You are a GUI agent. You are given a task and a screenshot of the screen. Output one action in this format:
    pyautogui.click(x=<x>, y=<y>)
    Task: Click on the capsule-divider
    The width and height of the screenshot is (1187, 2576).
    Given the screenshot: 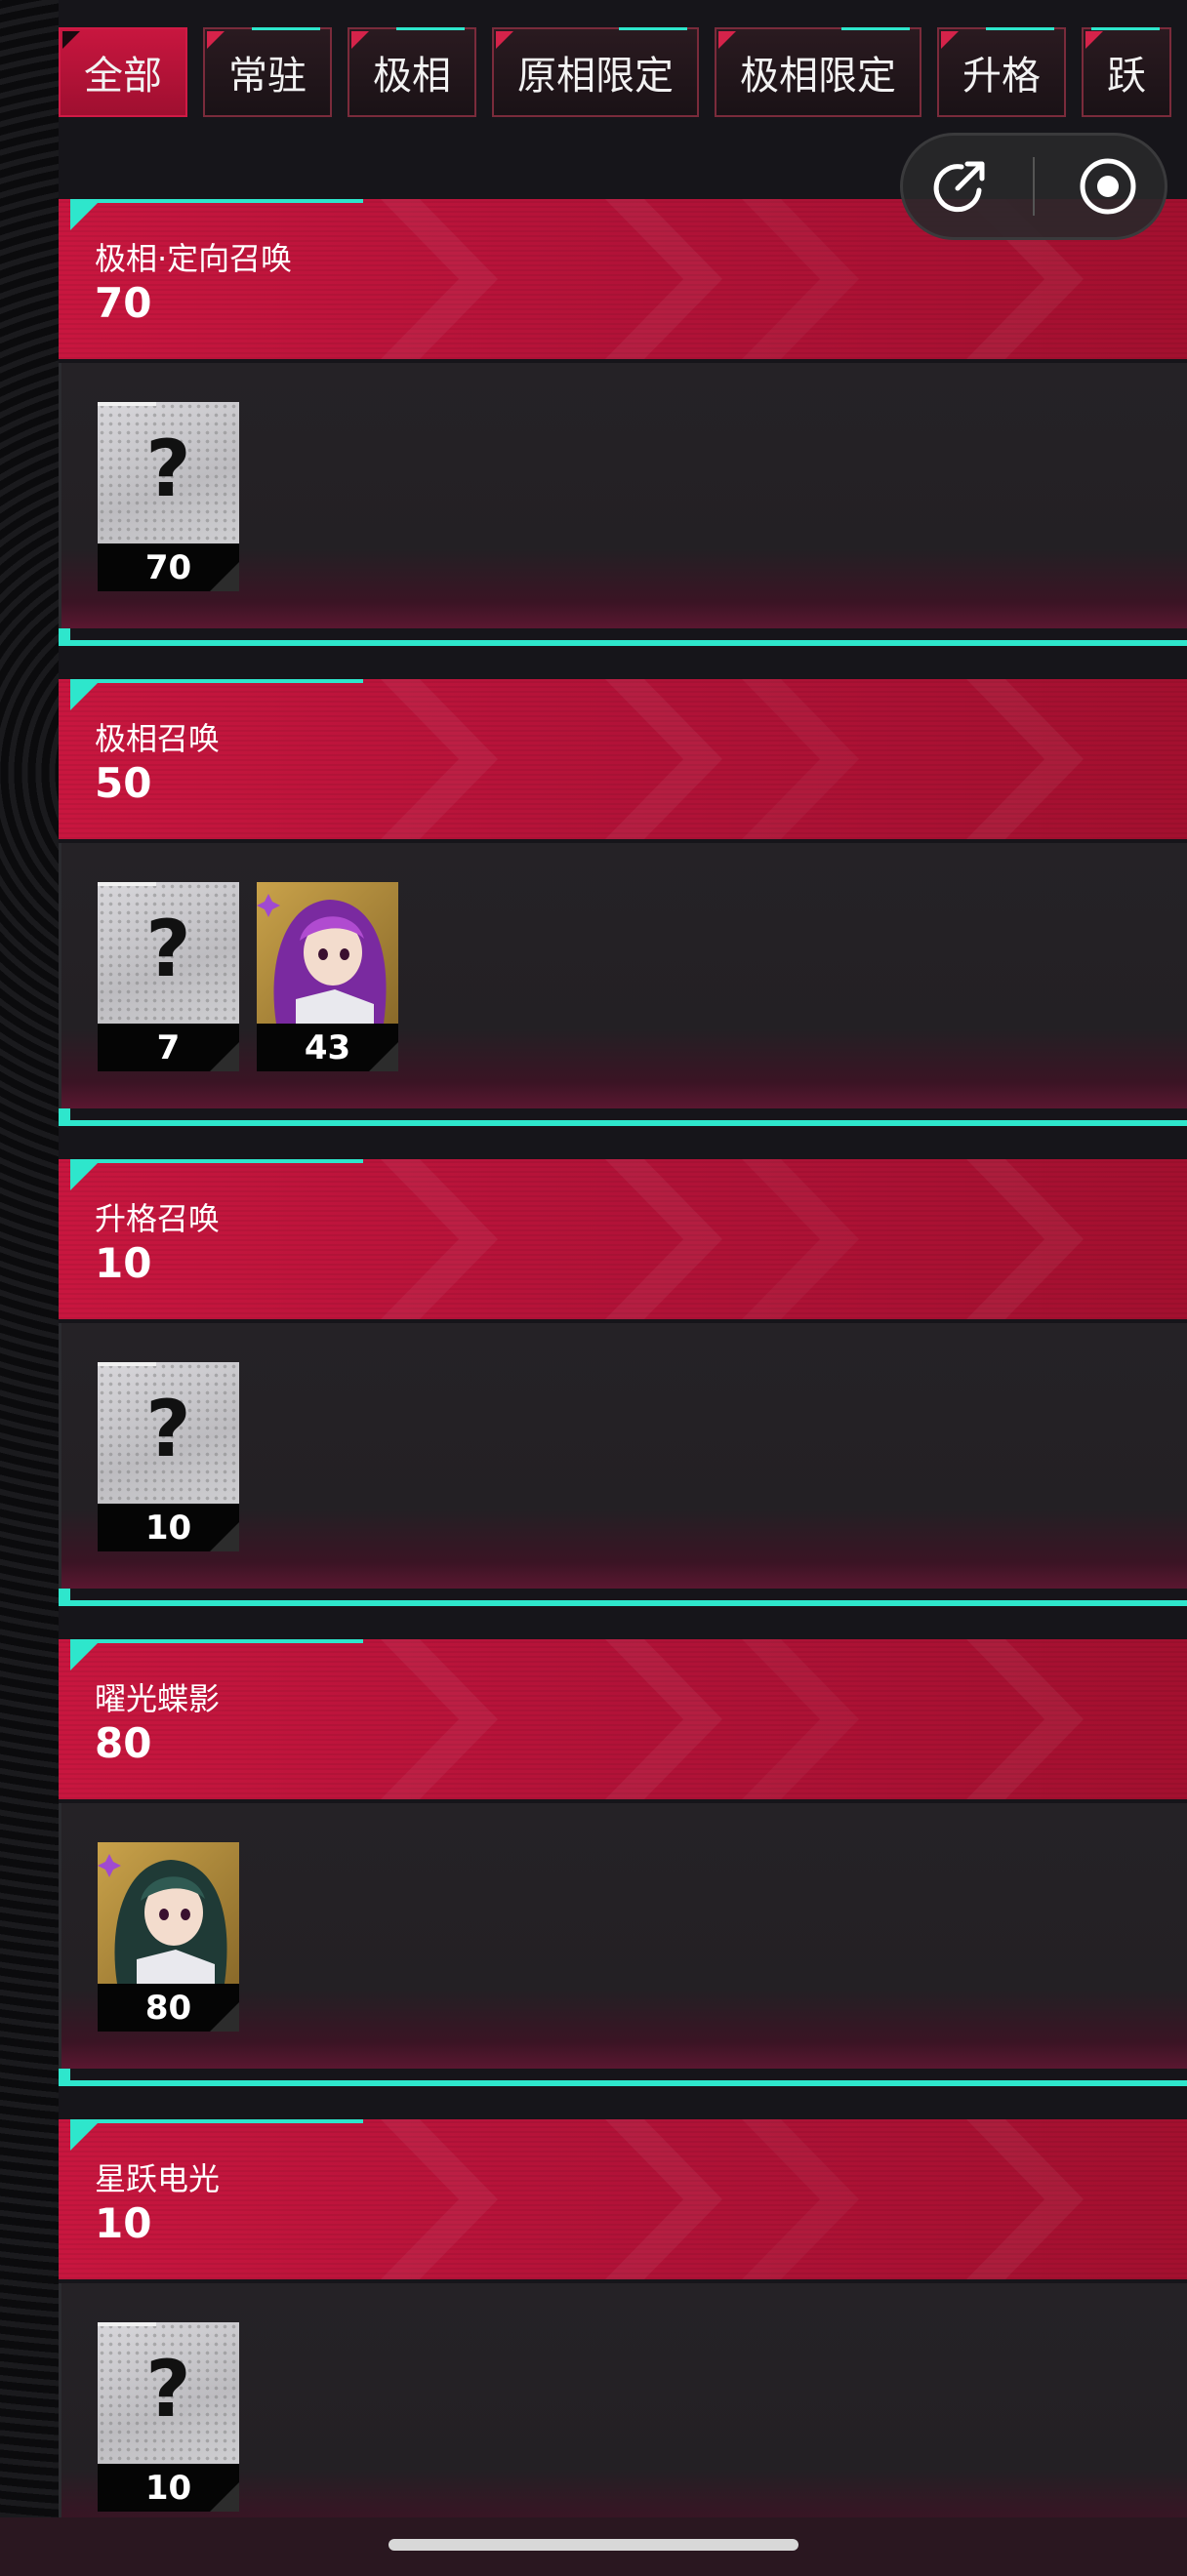 What is the action you would take?
    pyautogui.click(x=1033, y=186)
    